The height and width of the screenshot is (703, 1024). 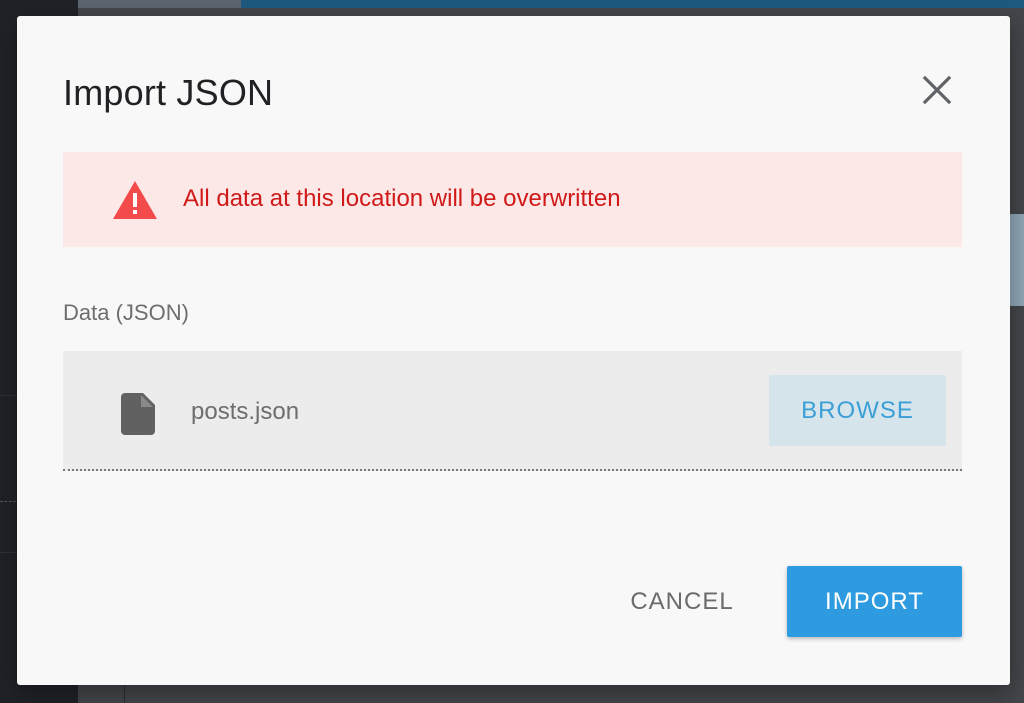 I want to click on browse-button: BROWSE, so click(x=857, y=410).